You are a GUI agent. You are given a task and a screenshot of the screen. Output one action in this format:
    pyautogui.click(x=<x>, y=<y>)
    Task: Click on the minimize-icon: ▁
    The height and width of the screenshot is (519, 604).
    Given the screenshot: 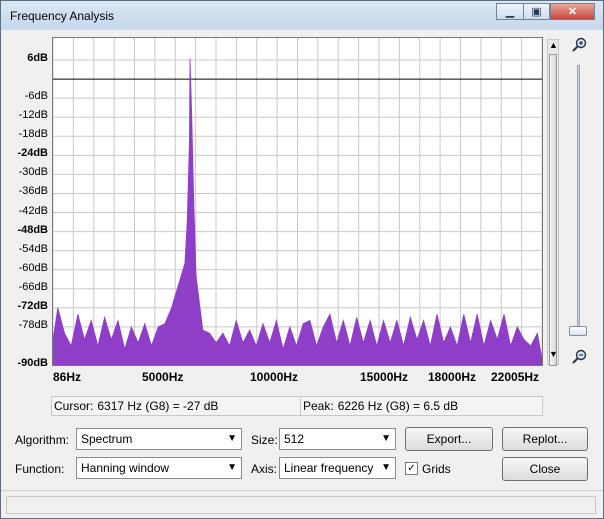 What is the action you would take?
    pyautogui.click(x=510, y=12)
    